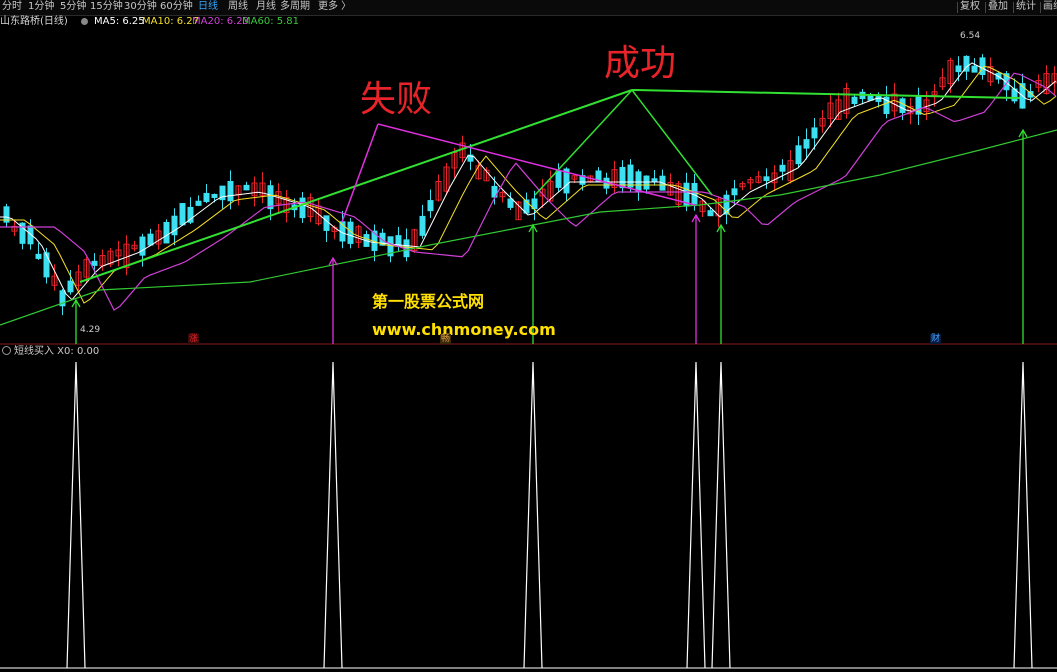 This screenshot has height=672, width=1057. Describe the element at coordinates (396, 99) in the screenshot. I see `fail-annotation: 失败` at that location.